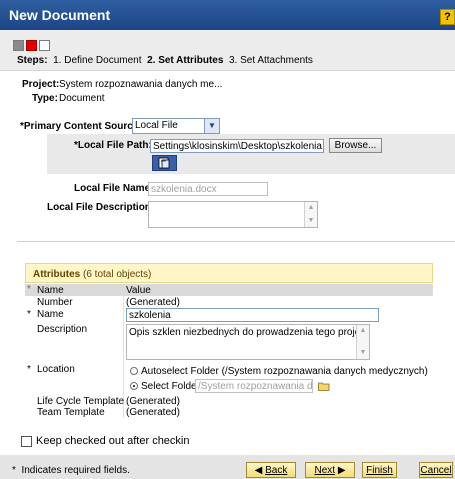 The image size is (455, 479). I want to click on primary-content-source-label: *Primary Content Source:, so click(81, 126).